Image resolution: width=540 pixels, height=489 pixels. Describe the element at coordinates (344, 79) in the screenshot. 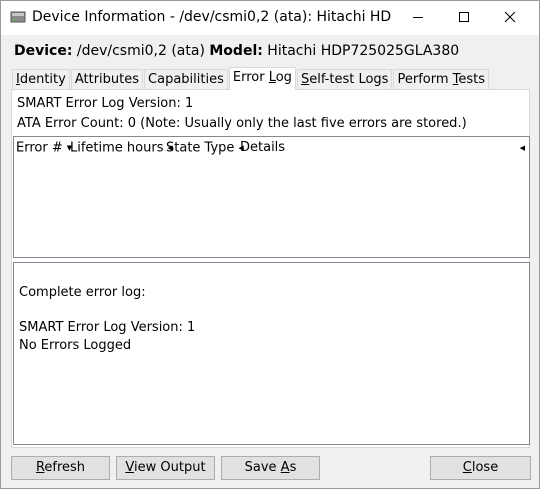

I see `tab-self-test-logs: Self-test Logs` at that location.